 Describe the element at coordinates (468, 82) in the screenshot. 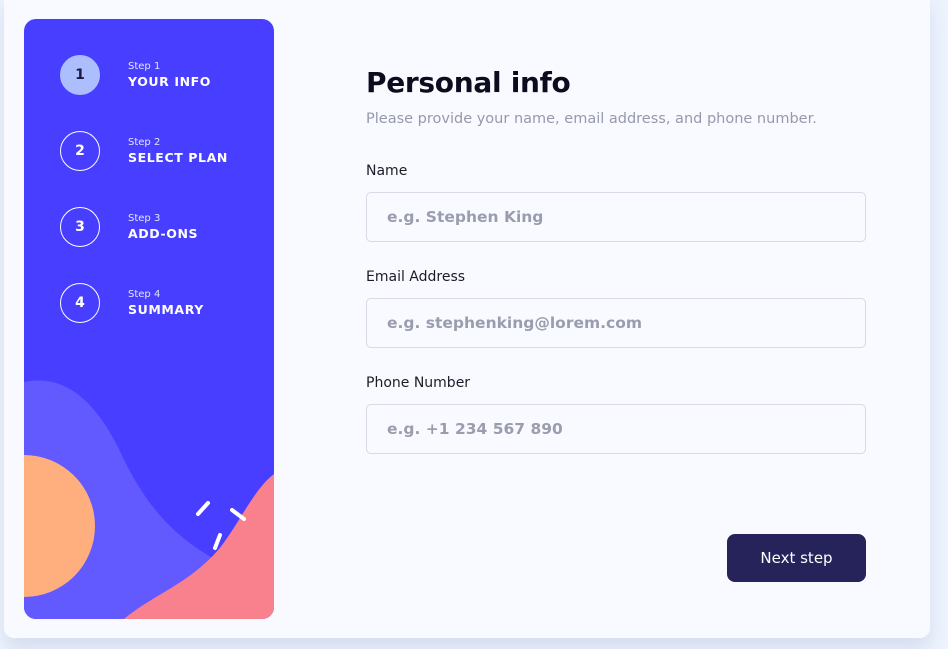

I see `page-title: Personal info` at that location.